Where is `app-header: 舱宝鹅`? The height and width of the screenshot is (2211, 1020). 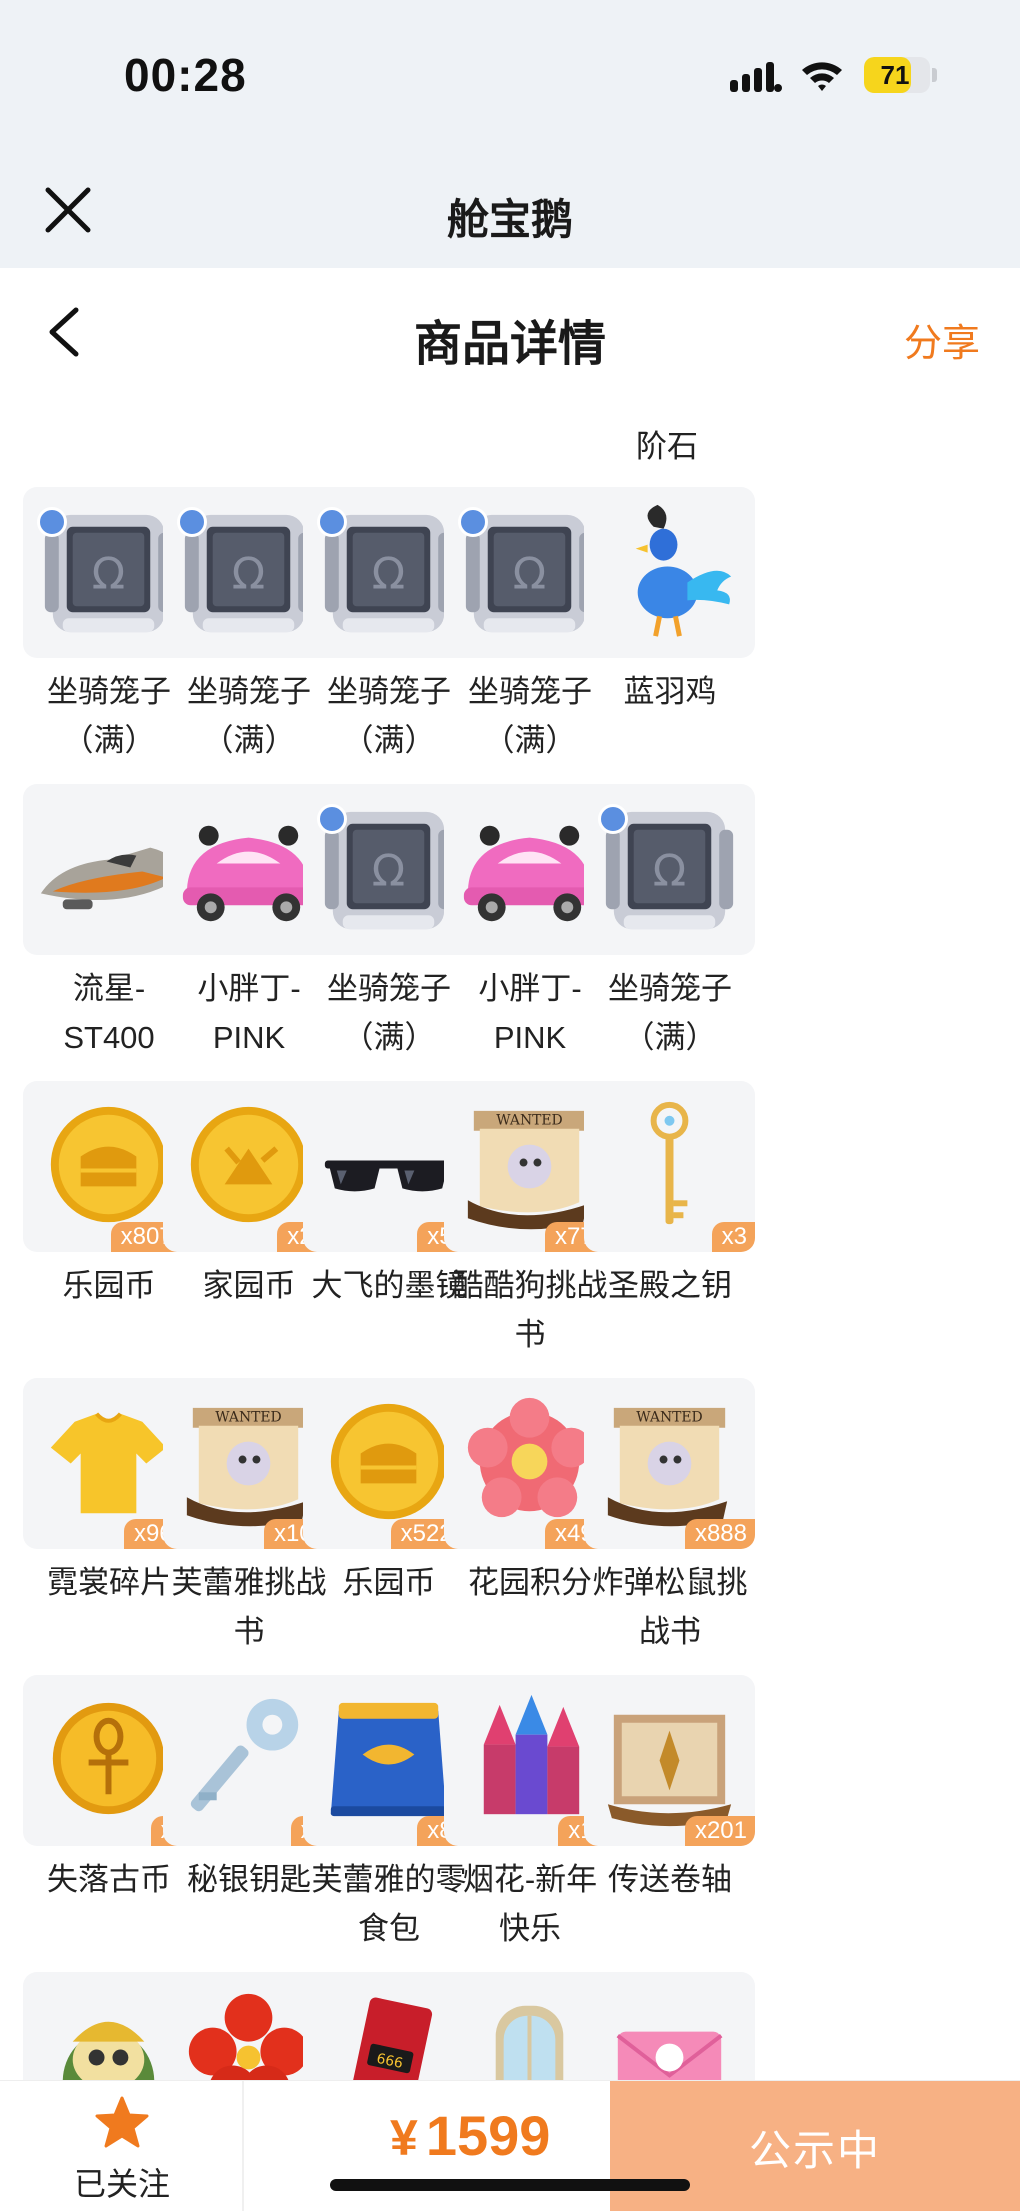 app-header: 舱宝鹅 is located at coordinates (510, 209).